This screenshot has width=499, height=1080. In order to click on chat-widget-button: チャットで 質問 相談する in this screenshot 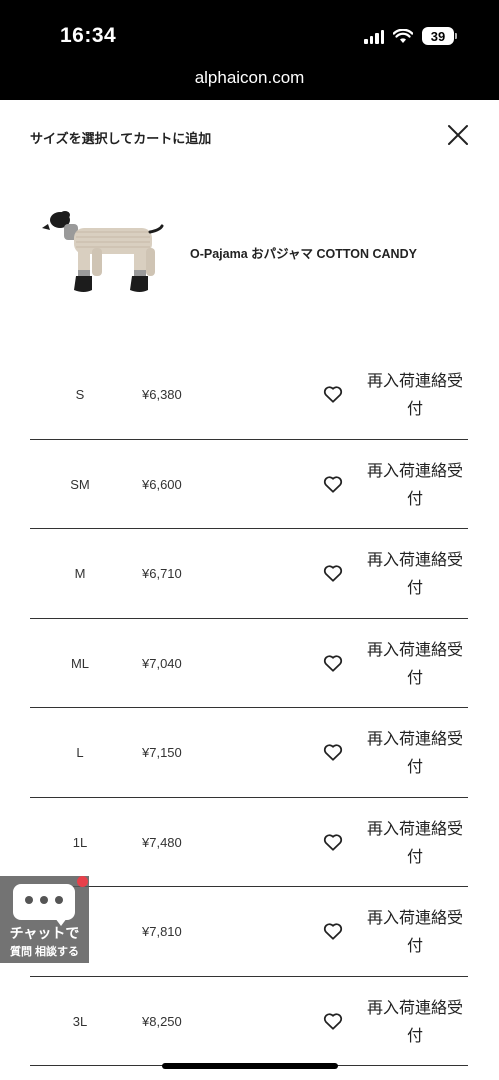, I will do `click(44, 919)`.